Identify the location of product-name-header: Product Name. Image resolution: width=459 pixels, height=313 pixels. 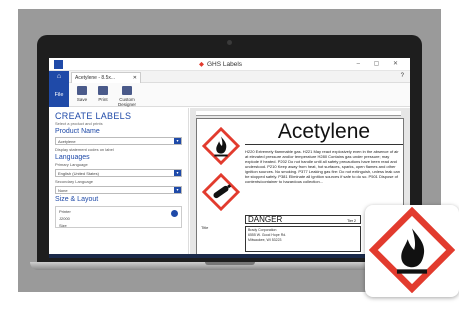
(77, 131).